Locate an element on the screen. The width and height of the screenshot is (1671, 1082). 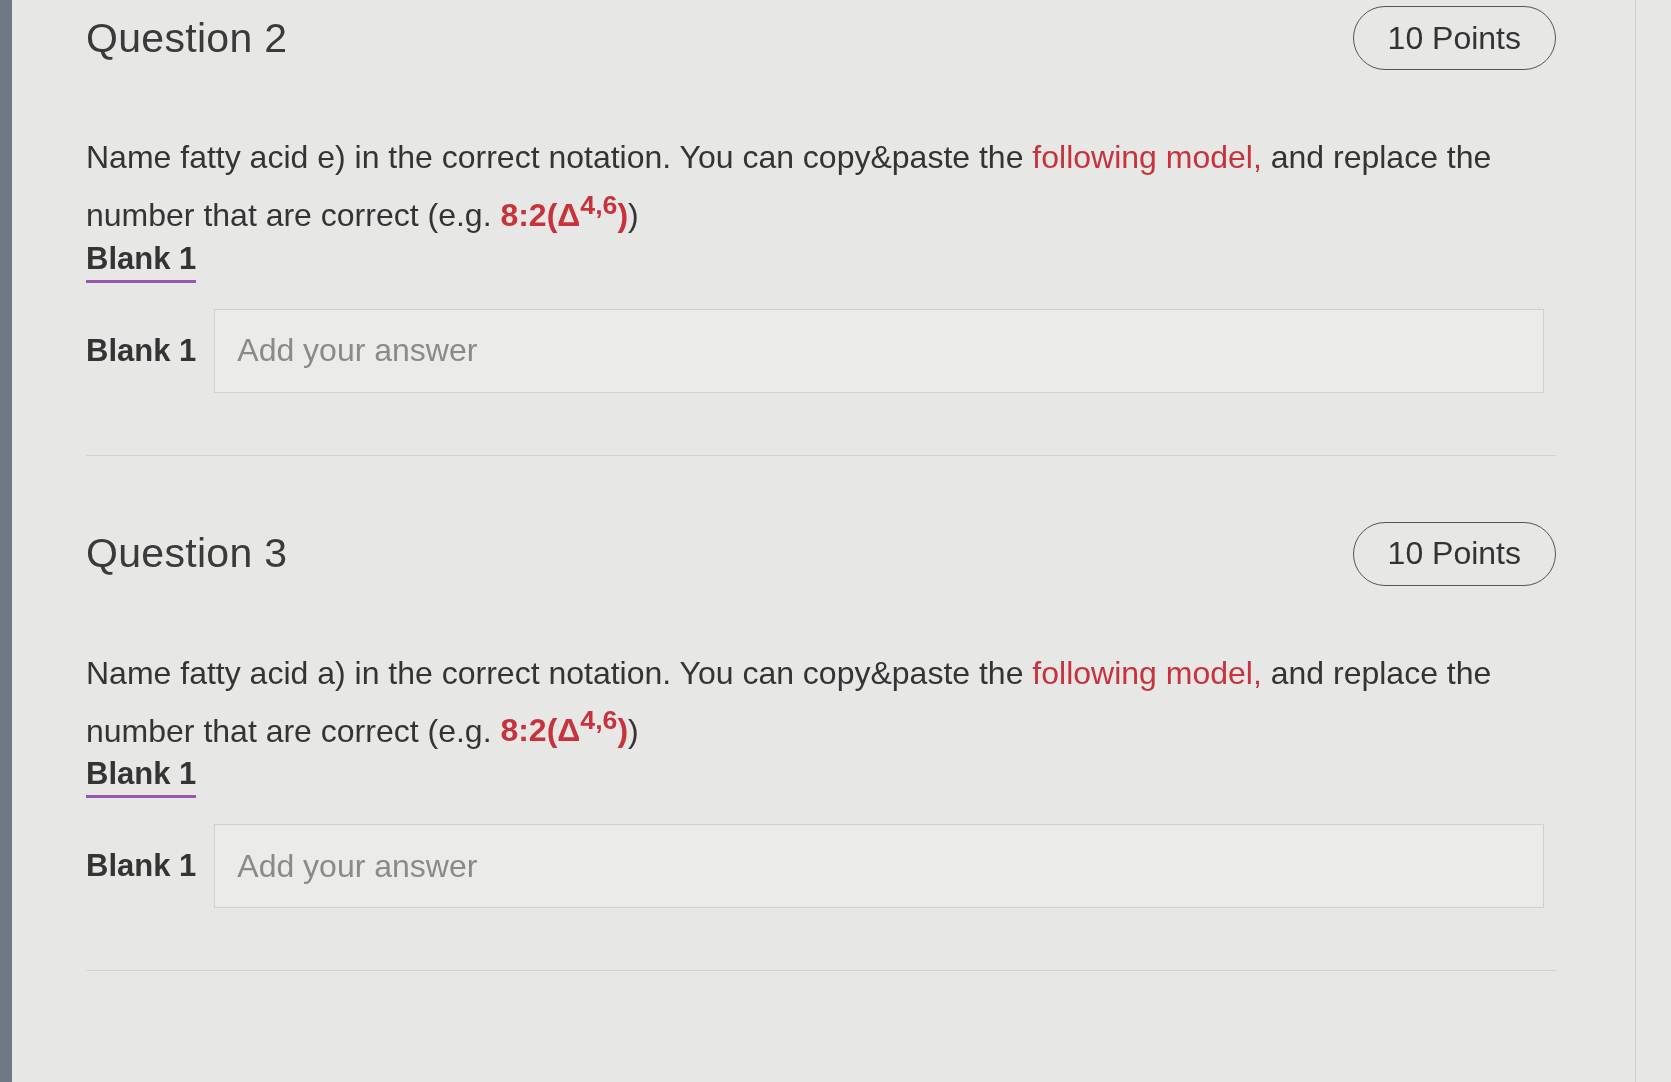
question-text: Name fatty acid e) in the correct notation. You can copy&paste the following model, and replace the number that are correct (e.g. 8:2(Δ$^{4,6}$)) is located at coordinates (789, 186).